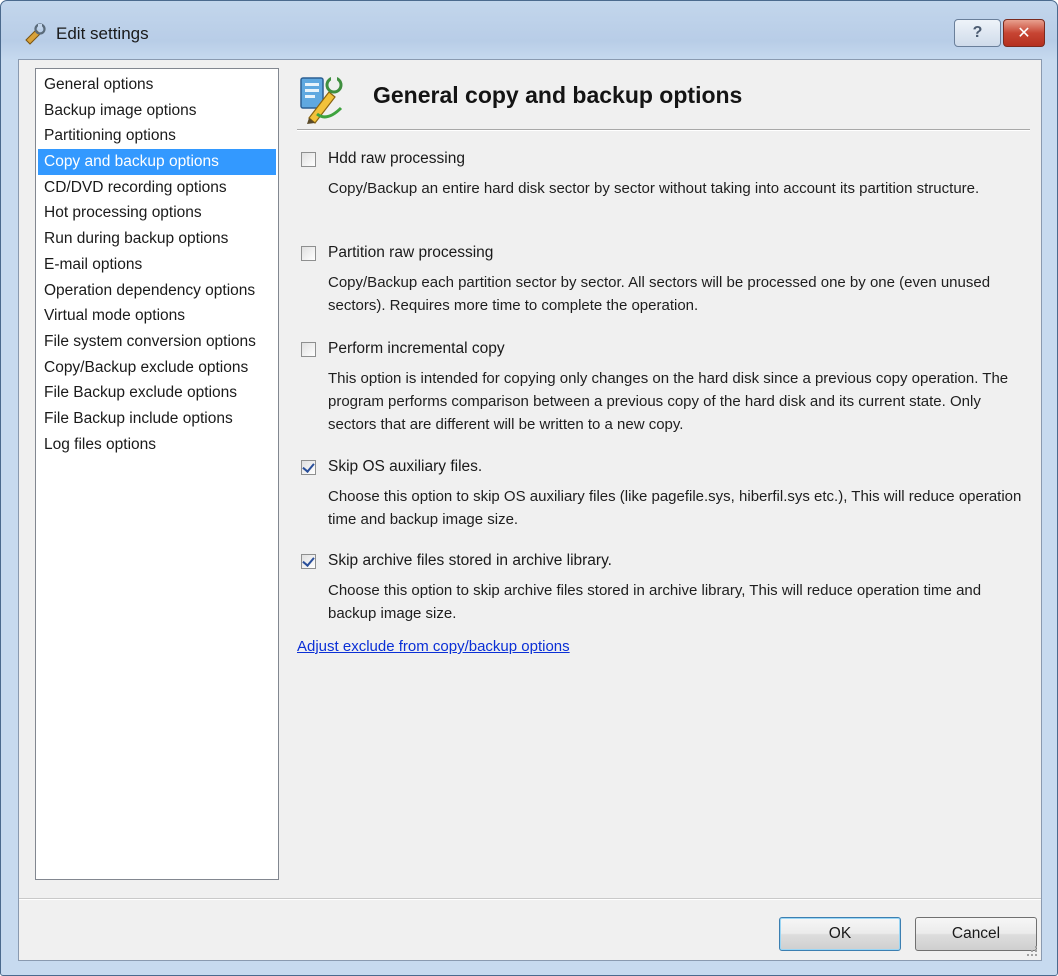 Image resolution: width=1058 pixels, height=976 pixels. I want to click on sidebar-item-backup-image-options: Backup image options, so click(157, 111).